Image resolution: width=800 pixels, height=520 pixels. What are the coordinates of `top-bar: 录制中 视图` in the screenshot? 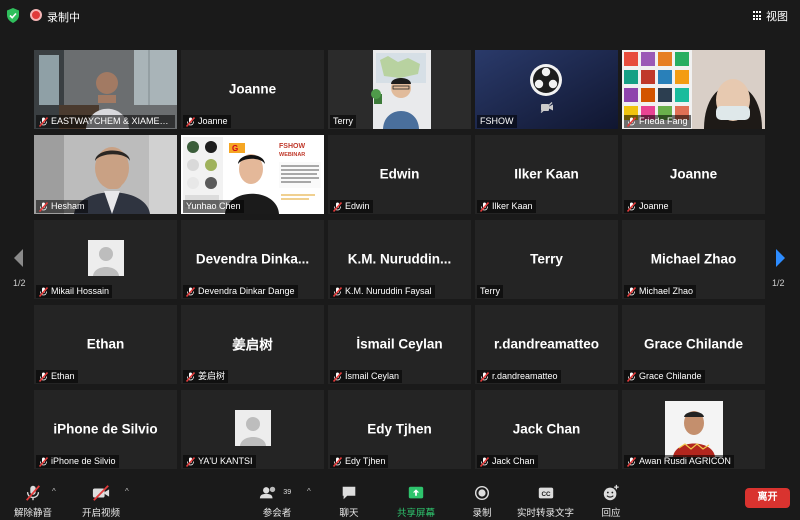 It's located at (400, 15).